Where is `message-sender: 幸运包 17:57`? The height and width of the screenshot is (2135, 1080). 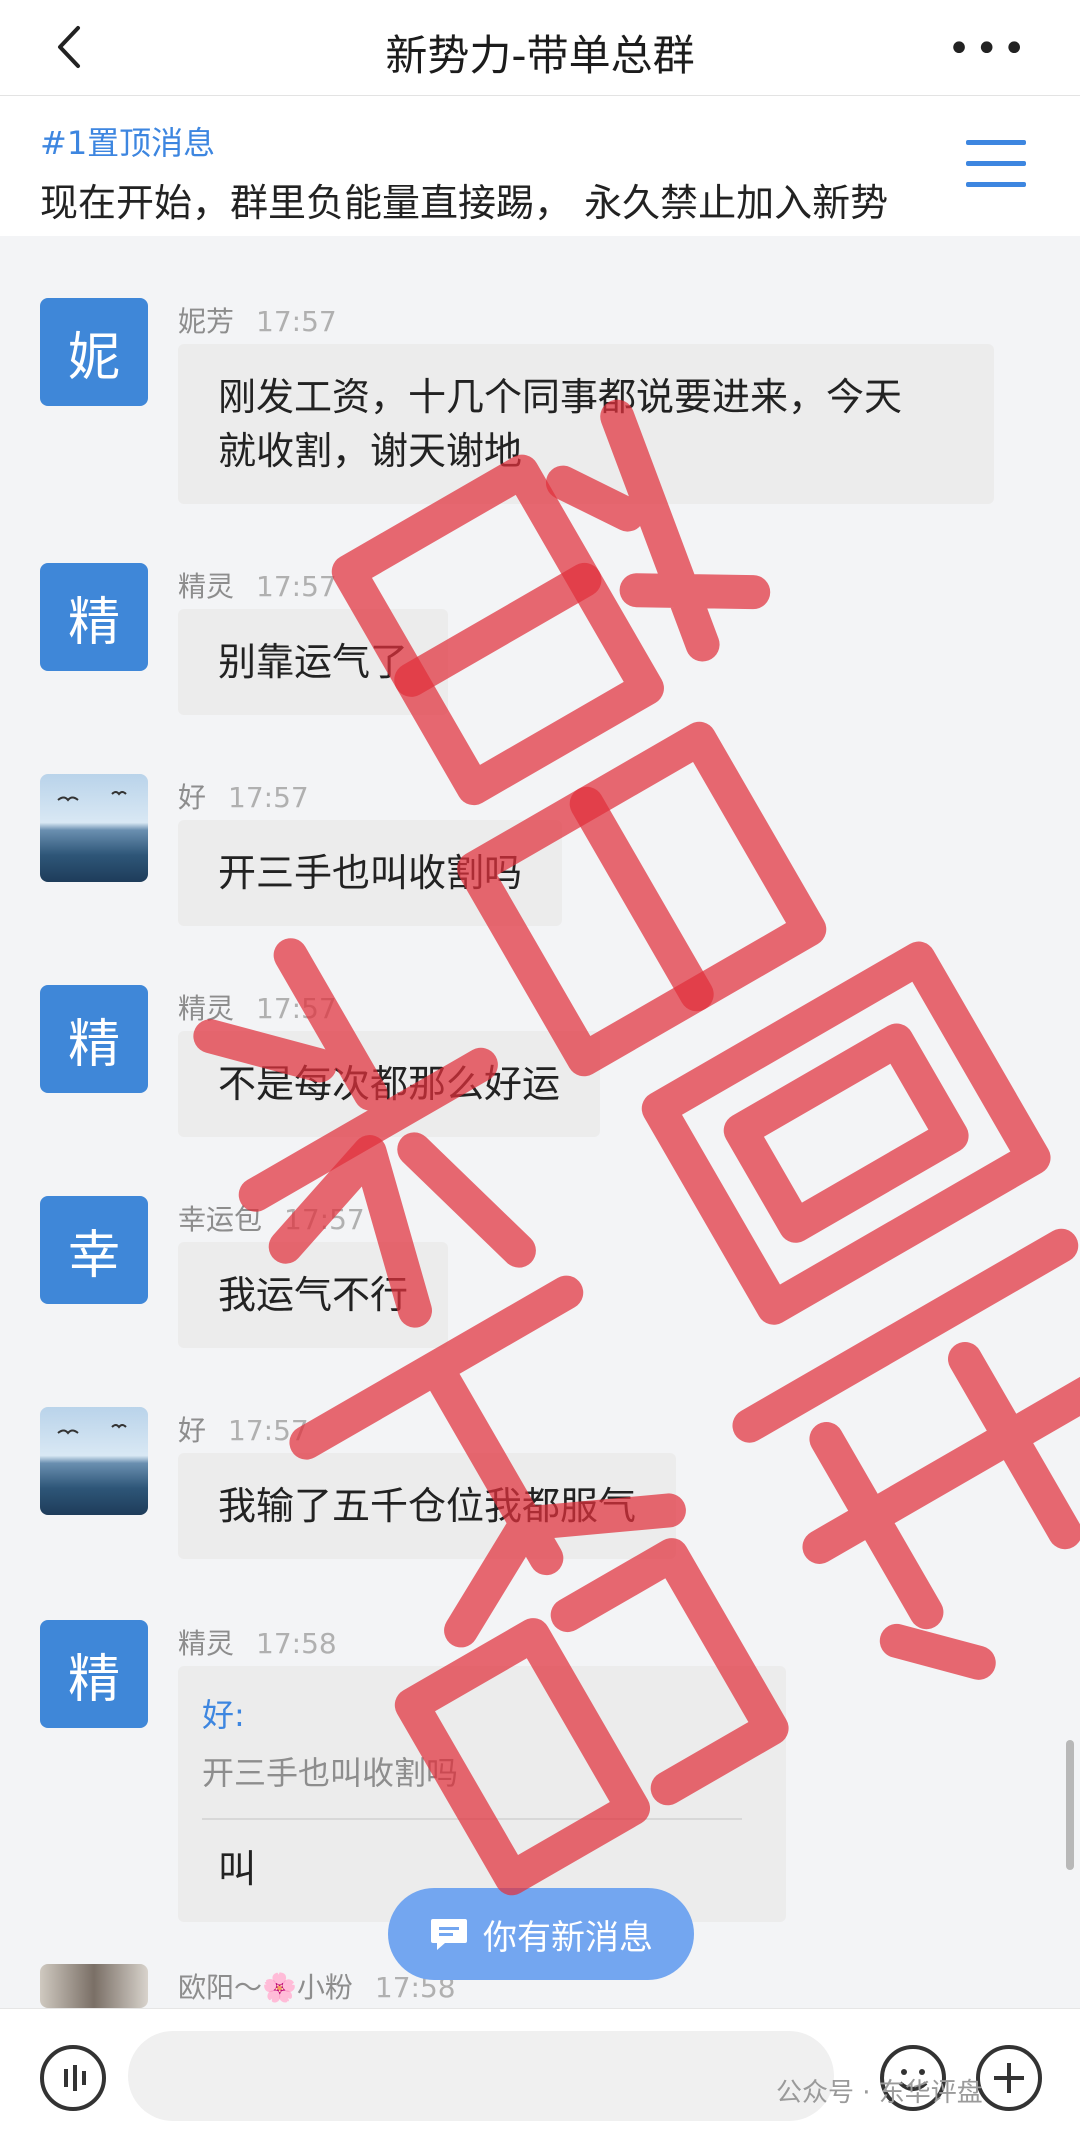 message-sender: 幸运包 17:57 is located at coordinates (271, 1218).